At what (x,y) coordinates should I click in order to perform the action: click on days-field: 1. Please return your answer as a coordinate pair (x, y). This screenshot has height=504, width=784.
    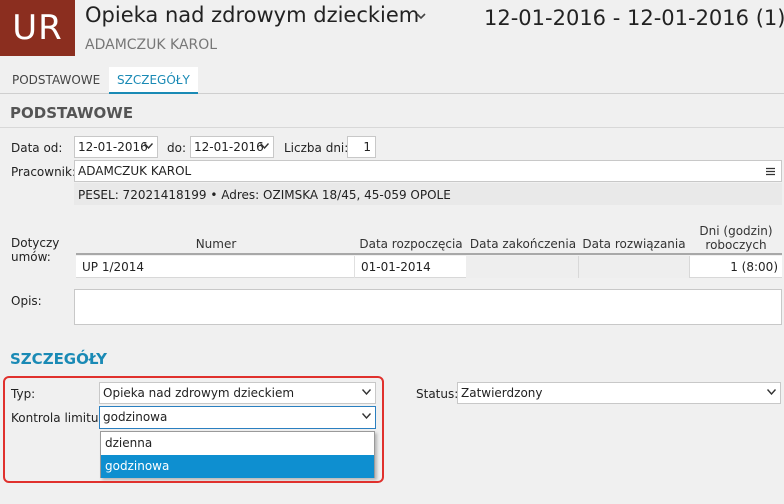
    Looking at the image, I should click on (361, 147).